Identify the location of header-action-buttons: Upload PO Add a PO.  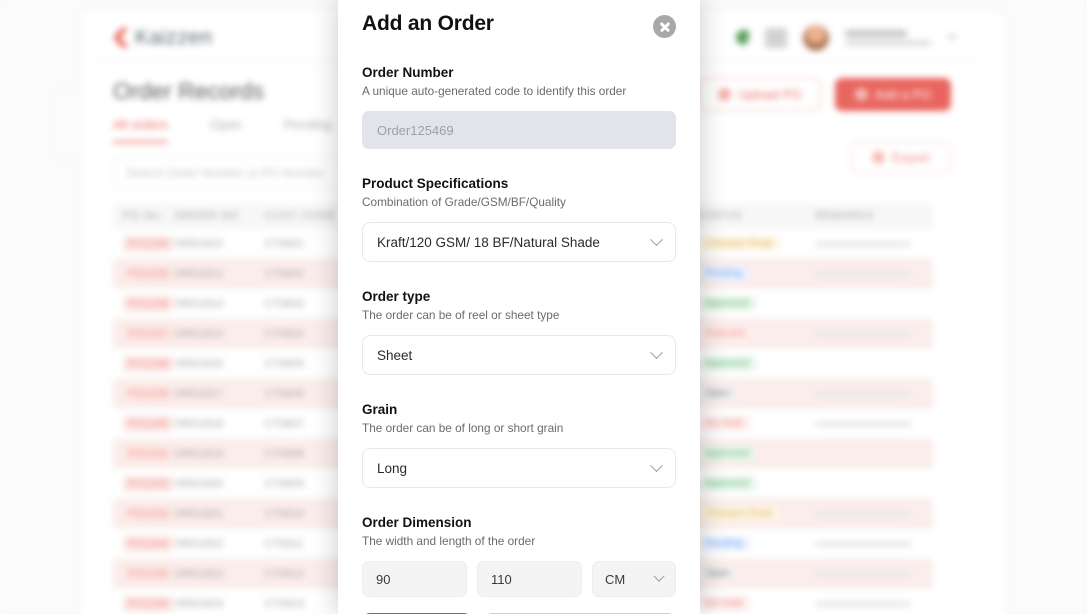
(825, 94).